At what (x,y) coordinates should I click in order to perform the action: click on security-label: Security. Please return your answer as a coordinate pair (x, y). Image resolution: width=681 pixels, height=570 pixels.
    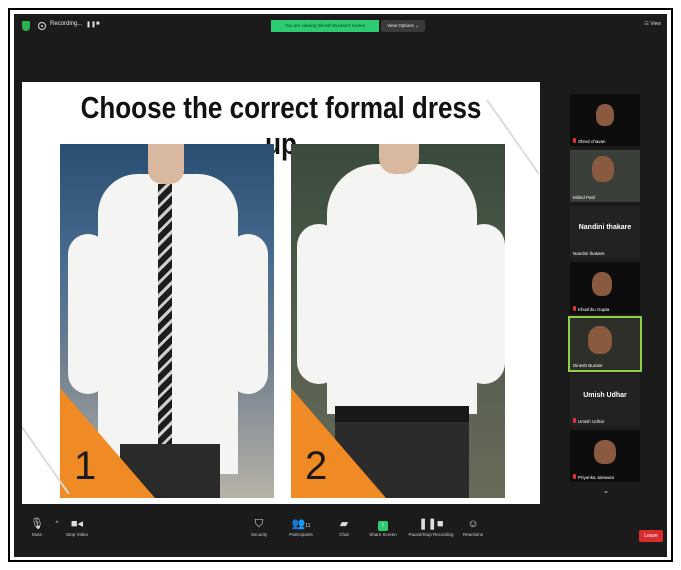
    Looking at the image, I should click on (259, 534).